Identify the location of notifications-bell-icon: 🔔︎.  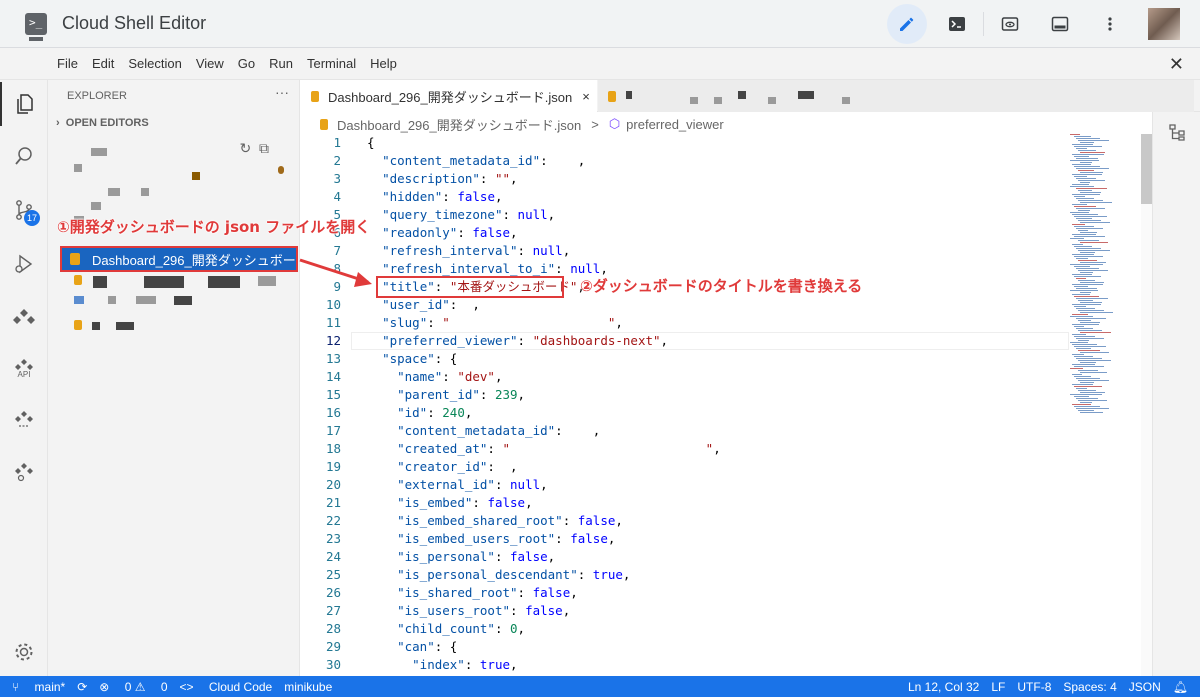
(1180, 687).